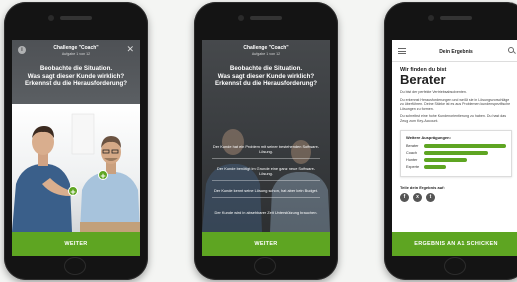 Image resolution: width=517 pixels, height=282 pixels. I want to click on traits-title: Weitere Ausprägungen:, so click(428, 137).